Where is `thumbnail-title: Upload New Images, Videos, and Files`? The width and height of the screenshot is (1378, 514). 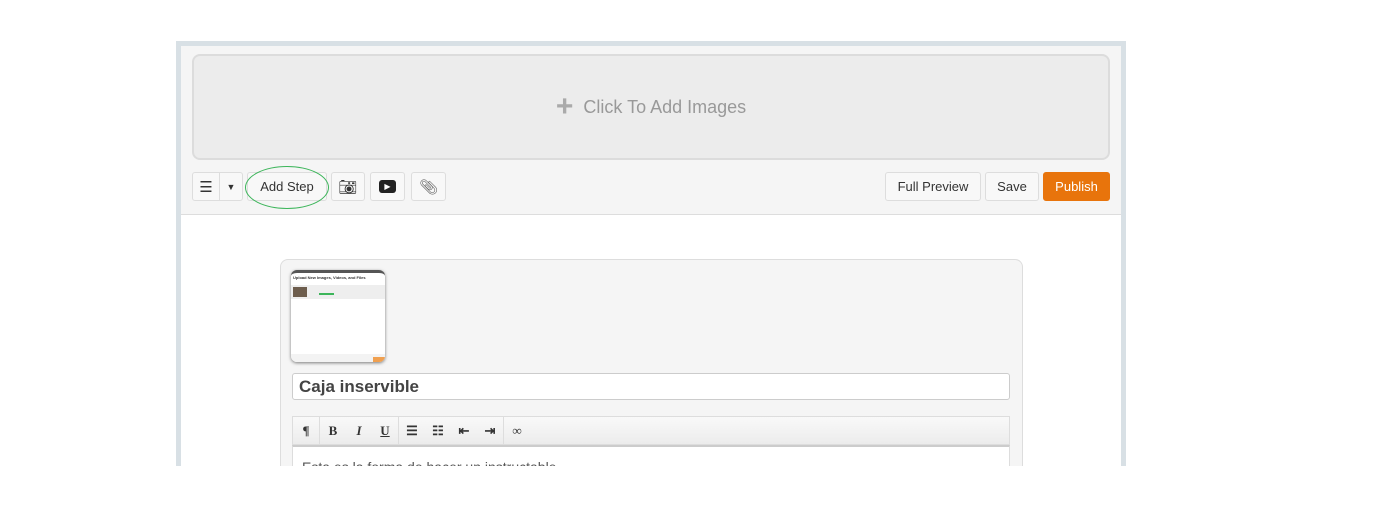
thumbnail-title: Upload New Images, Videos, and Files is located at coordinates (329, 277).